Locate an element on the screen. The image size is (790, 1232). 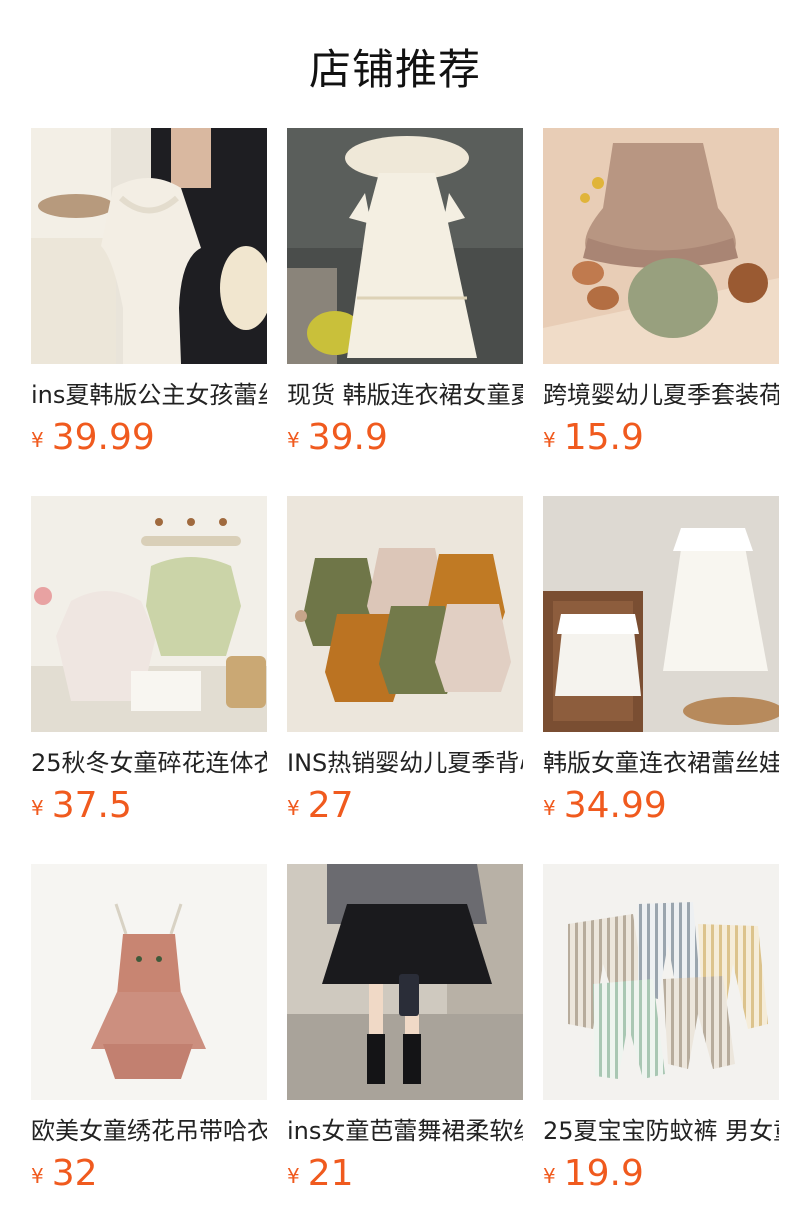
product-title: ins夏韩版公主女孩蕾丝连衣裙 is located at coordinates (149, 395).